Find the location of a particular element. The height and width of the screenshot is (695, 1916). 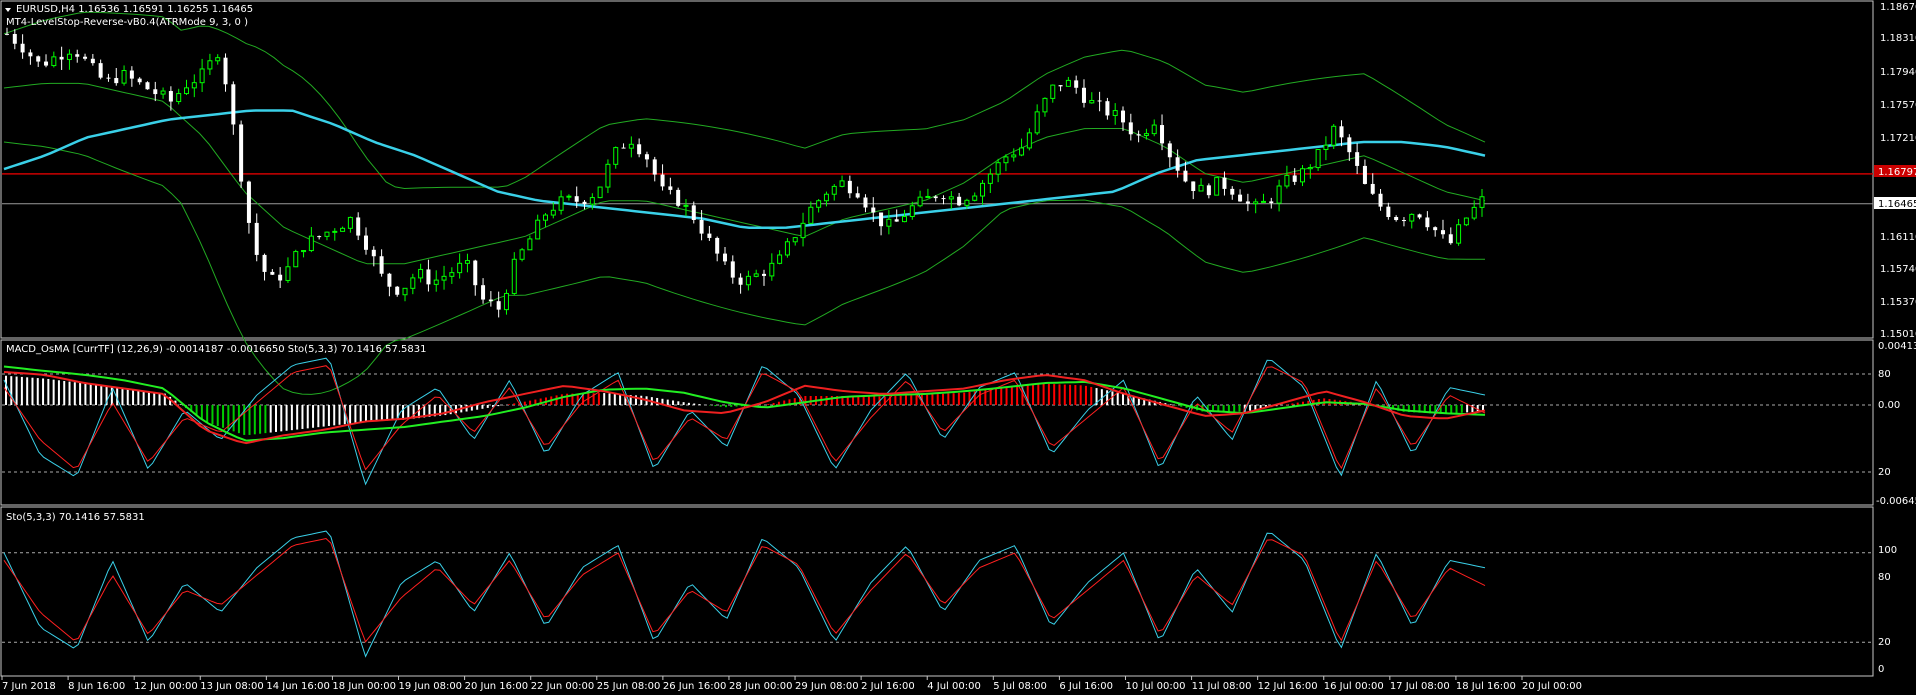

time-label: 13 Jun 08:00 is located at coordinates (232, 686).